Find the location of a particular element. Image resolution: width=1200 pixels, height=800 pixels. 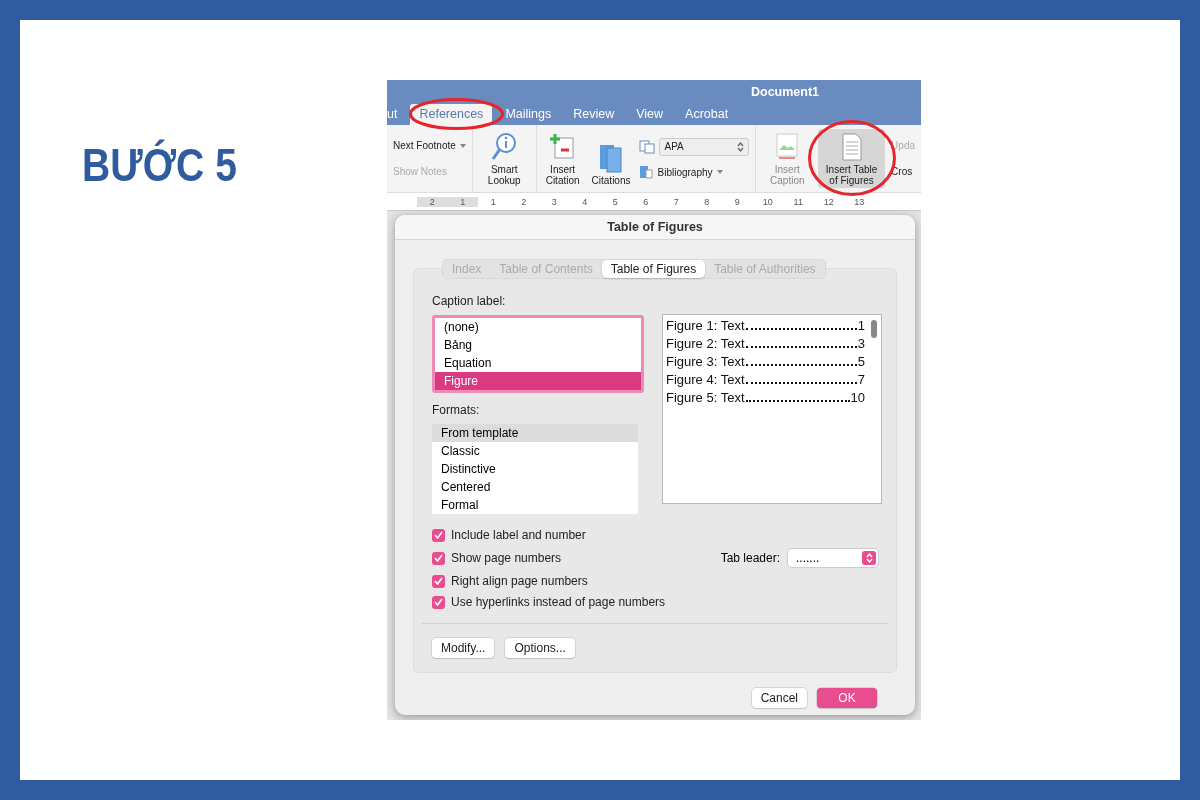

page-number: 7 is located at coordinates (861, 379).